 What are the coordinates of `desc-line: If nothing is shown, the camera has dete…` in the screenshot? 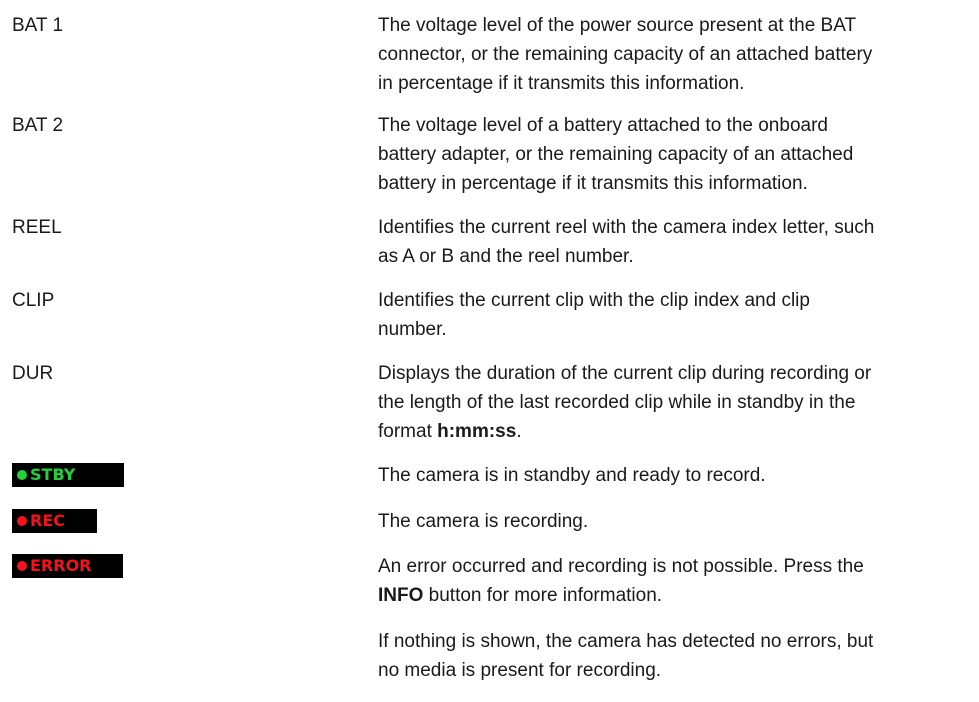 It's located at (626, 641).